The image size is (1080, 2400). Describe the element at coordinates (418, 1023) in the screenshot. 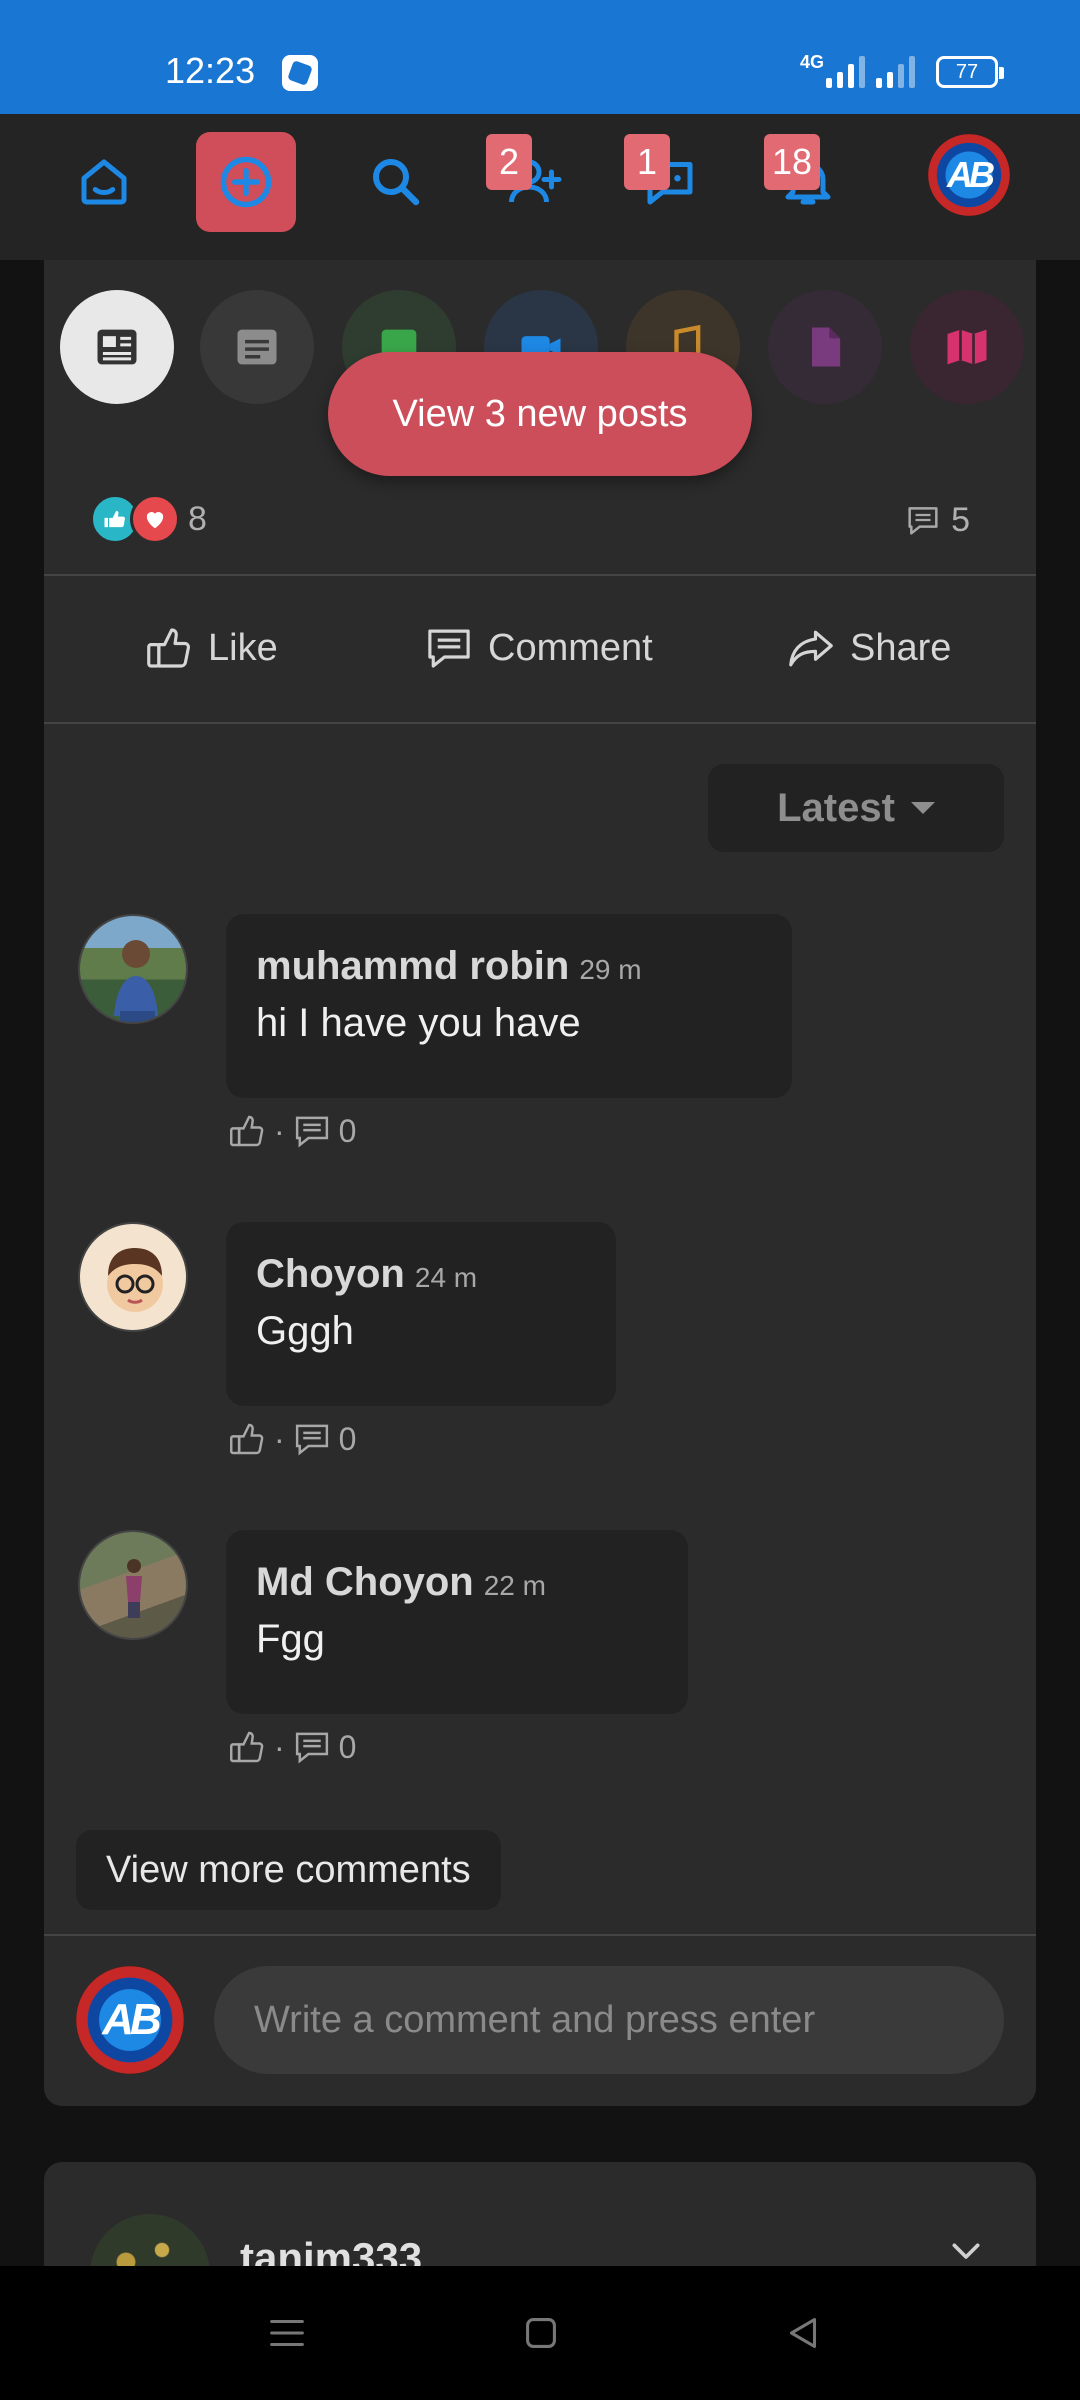

I see `comment-text: hi I have you have` at that location.